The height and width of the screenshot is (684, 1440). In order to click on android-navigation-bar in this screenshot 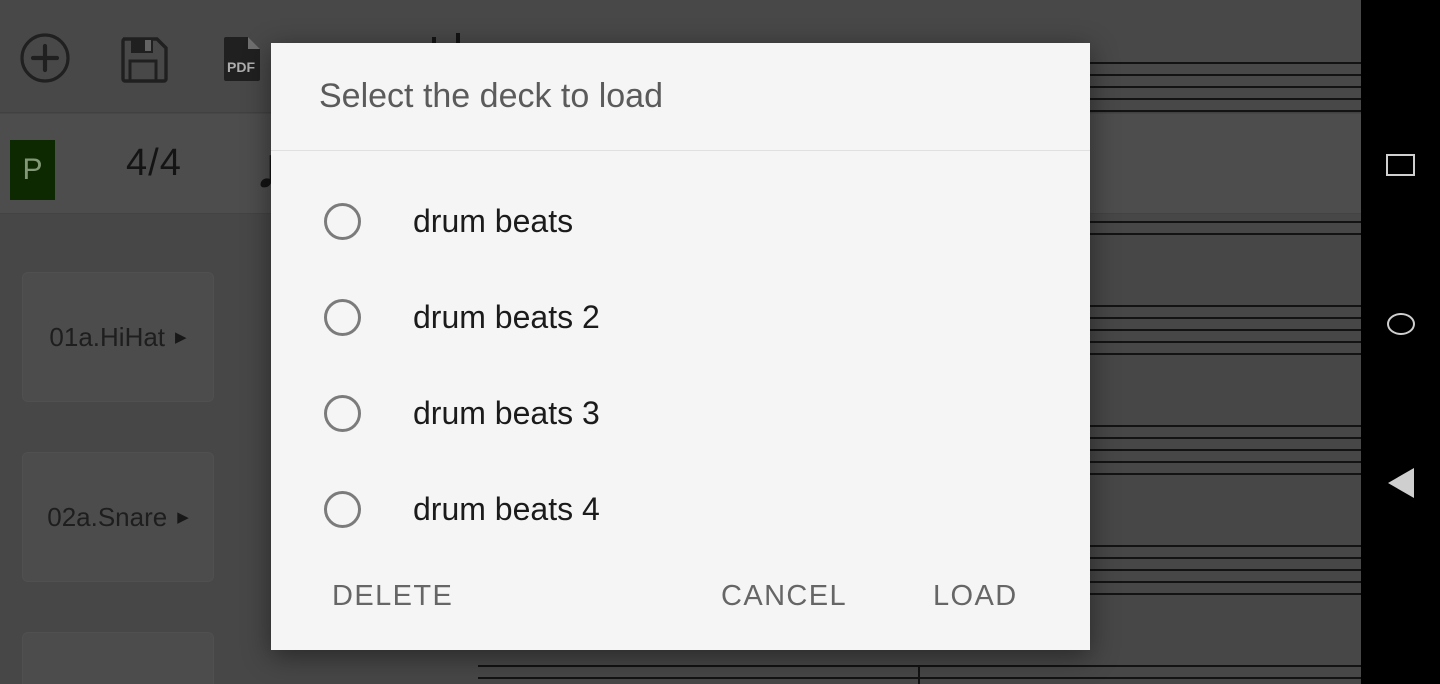, I will do `click(1400, 342)`.